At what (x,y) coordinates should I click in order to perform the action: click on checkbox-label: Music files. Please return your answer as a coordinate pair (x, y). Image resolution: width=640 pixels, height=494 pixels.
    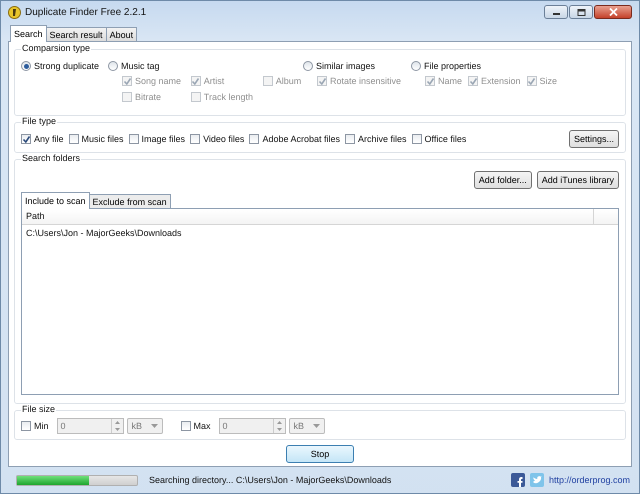
    Looking at the image, I should click on (103, 139).